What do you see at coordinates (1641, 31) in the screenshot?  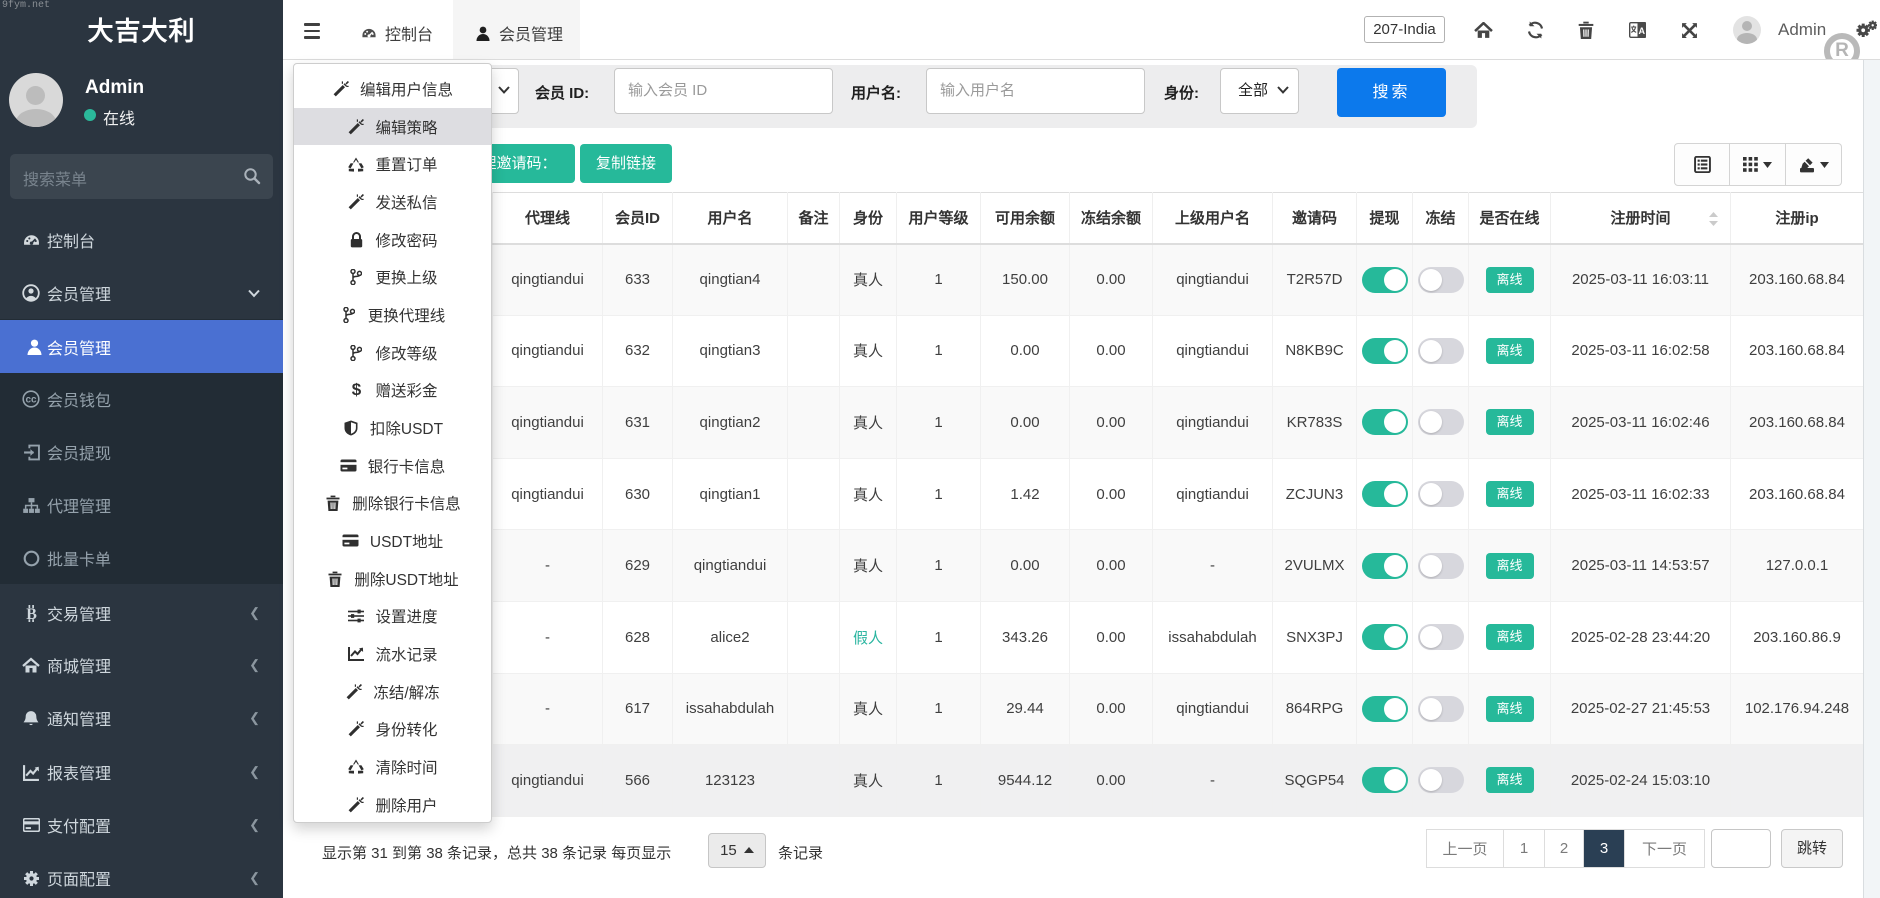 I see `svg-text: A` at bounding box center [1641, 31].